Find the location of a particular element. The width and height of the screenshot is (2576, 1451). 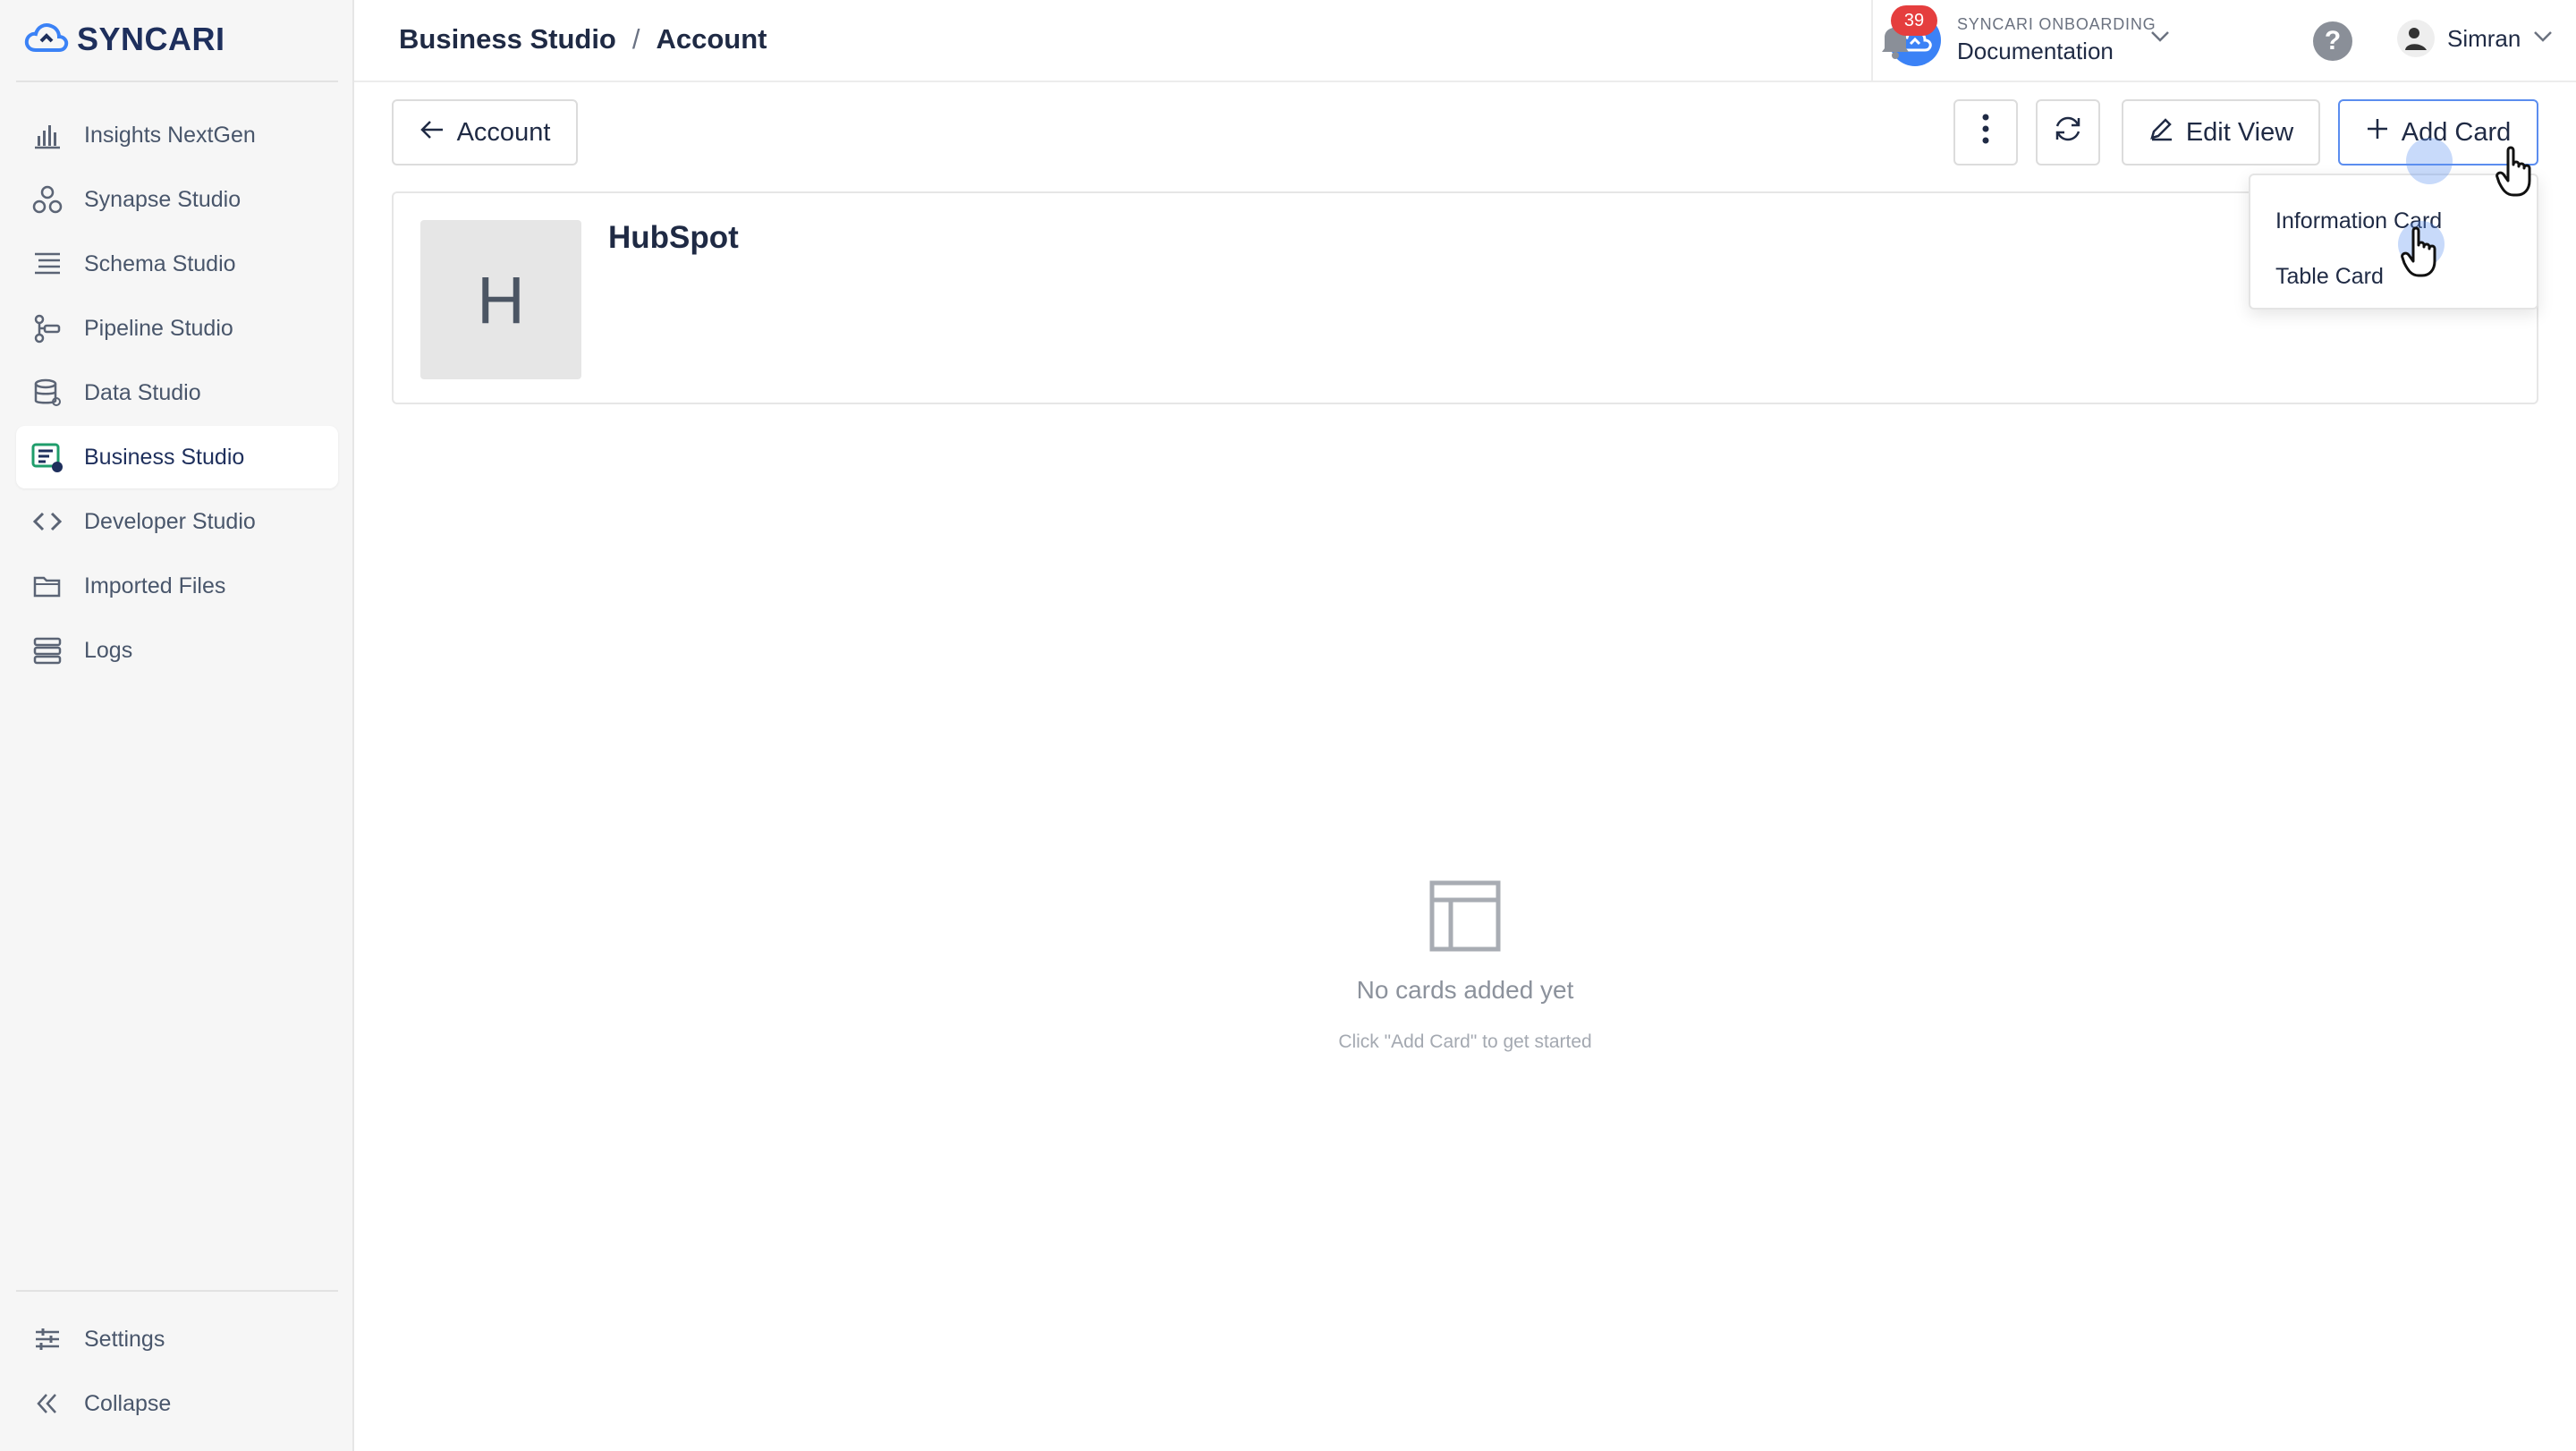

arrow-left-icon is located at coordinates (432, 133).